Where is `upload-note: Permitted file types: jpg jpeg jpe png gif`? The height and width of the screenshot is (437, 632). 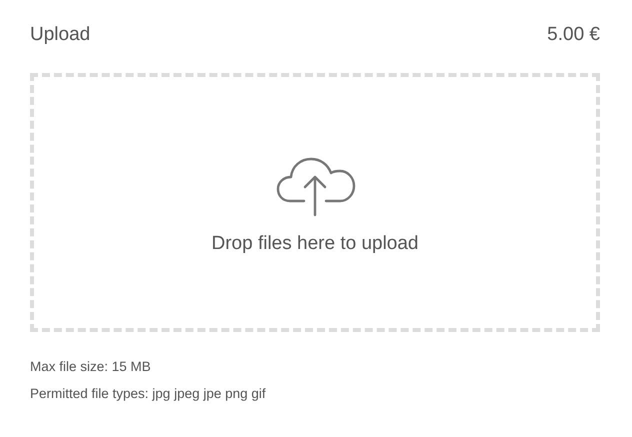 upload-note: Permitted file types: jpg jpeg jpe png gif is located at coordinates (148, 394).